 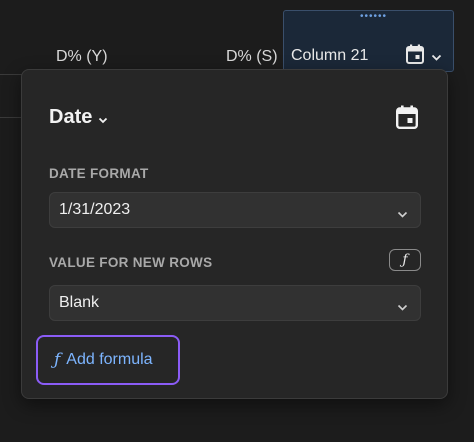 I want to click on date-format-label: DATE FORMAT, so click(x=99, y=173).